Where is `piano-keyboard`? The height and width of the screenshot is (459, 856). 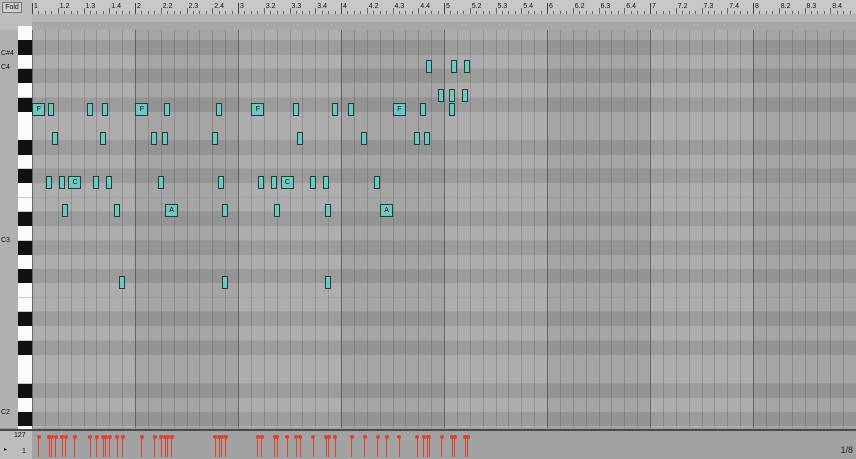 piano-keyboard is located at coordinates (25, 234).